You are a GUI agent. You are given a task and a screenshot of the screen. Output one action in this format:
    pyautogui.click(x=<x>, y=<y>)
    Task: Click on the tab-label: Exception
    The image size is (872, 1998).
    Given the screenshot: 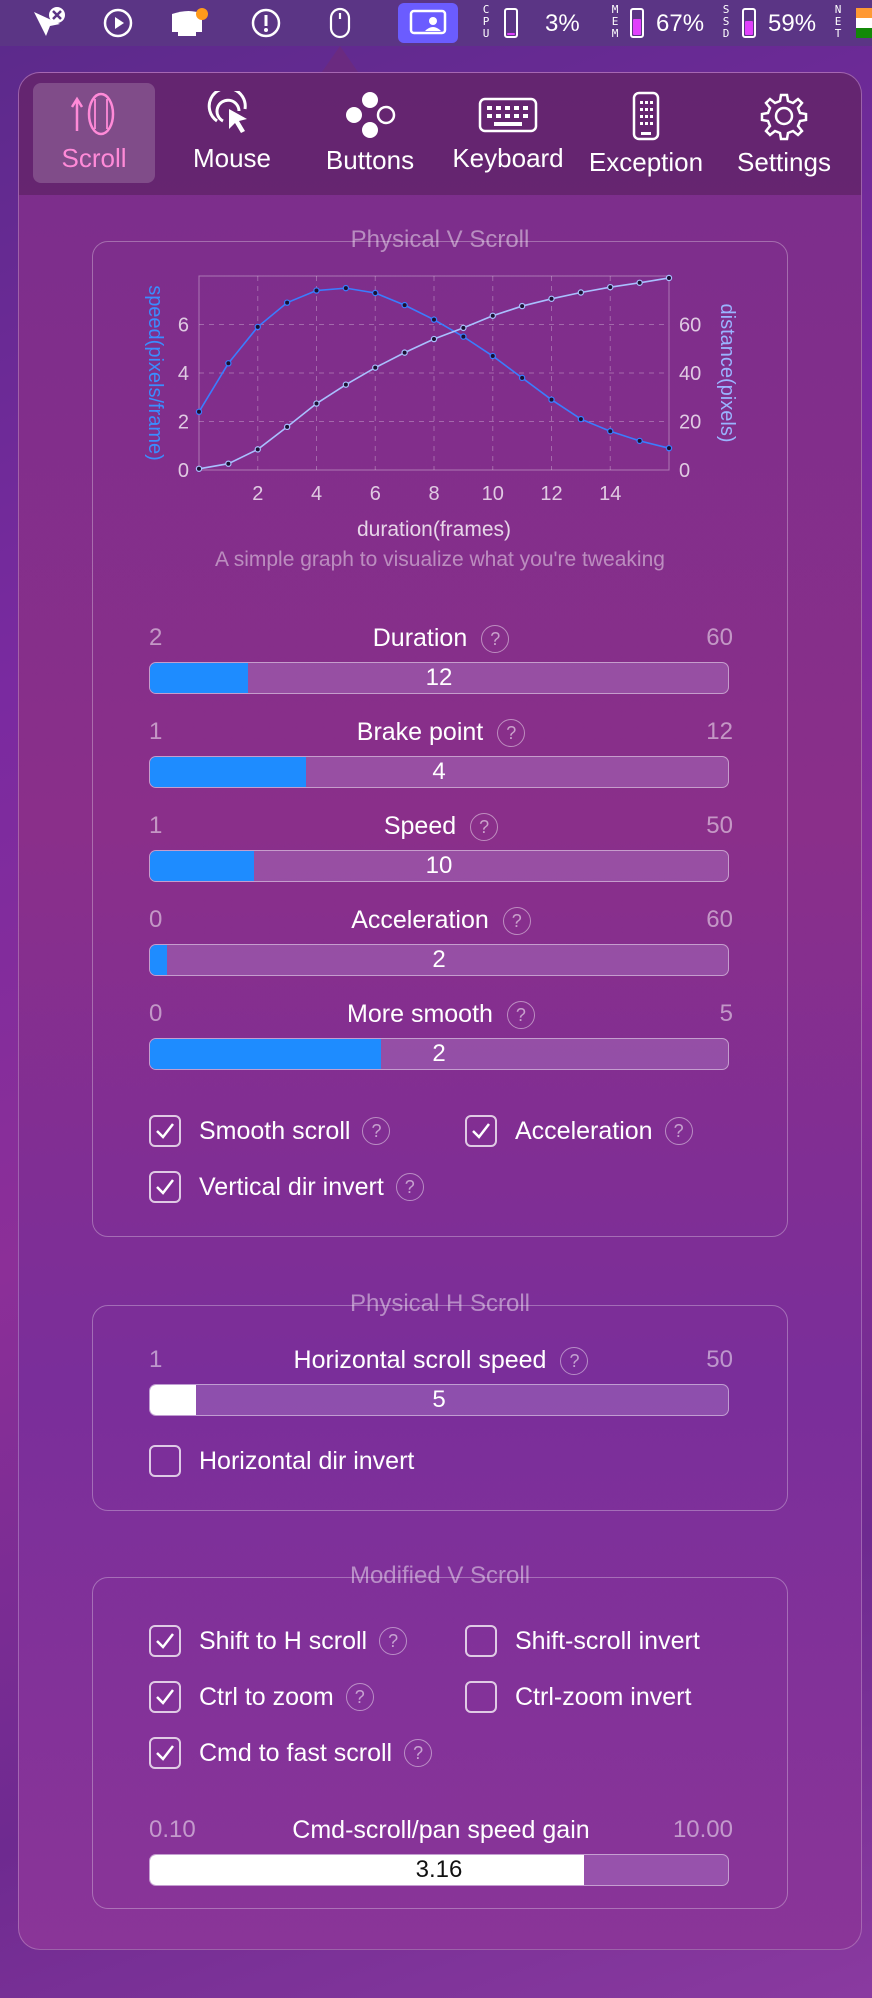 What is the action you would take?
    pyautogui.click(x=646, y=162)
    